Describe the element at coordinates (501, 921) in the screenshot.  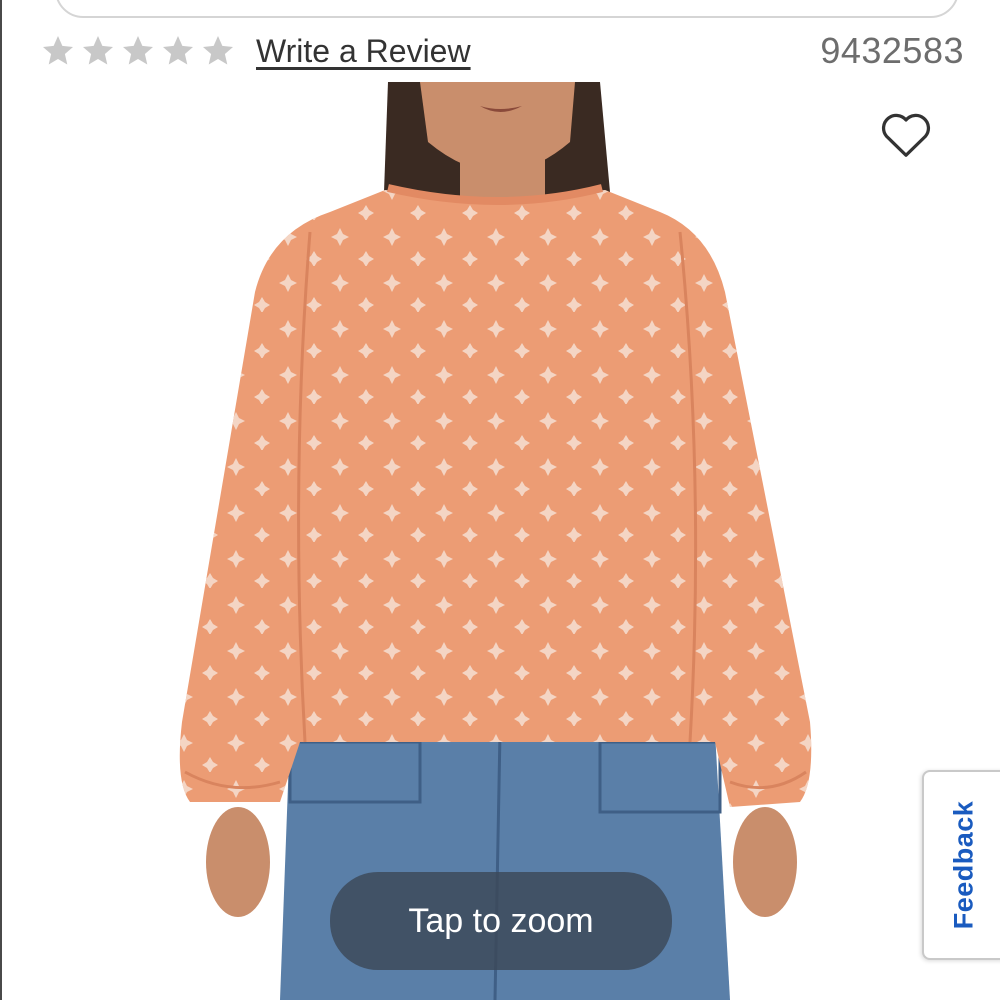
I see `tap-to-zoom-button: Tap to zoom` at that location.